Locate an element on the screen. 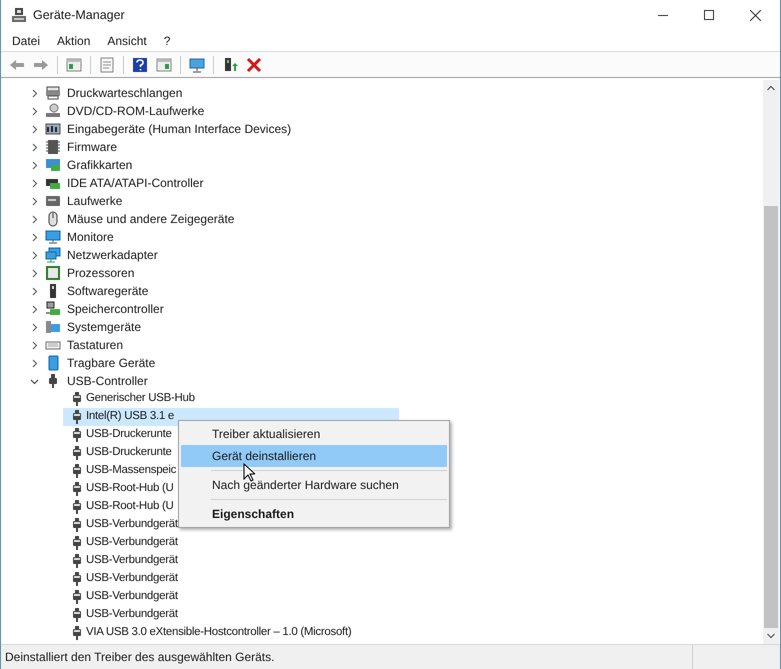  menu-item: ? is located at coordinates (167, 41).